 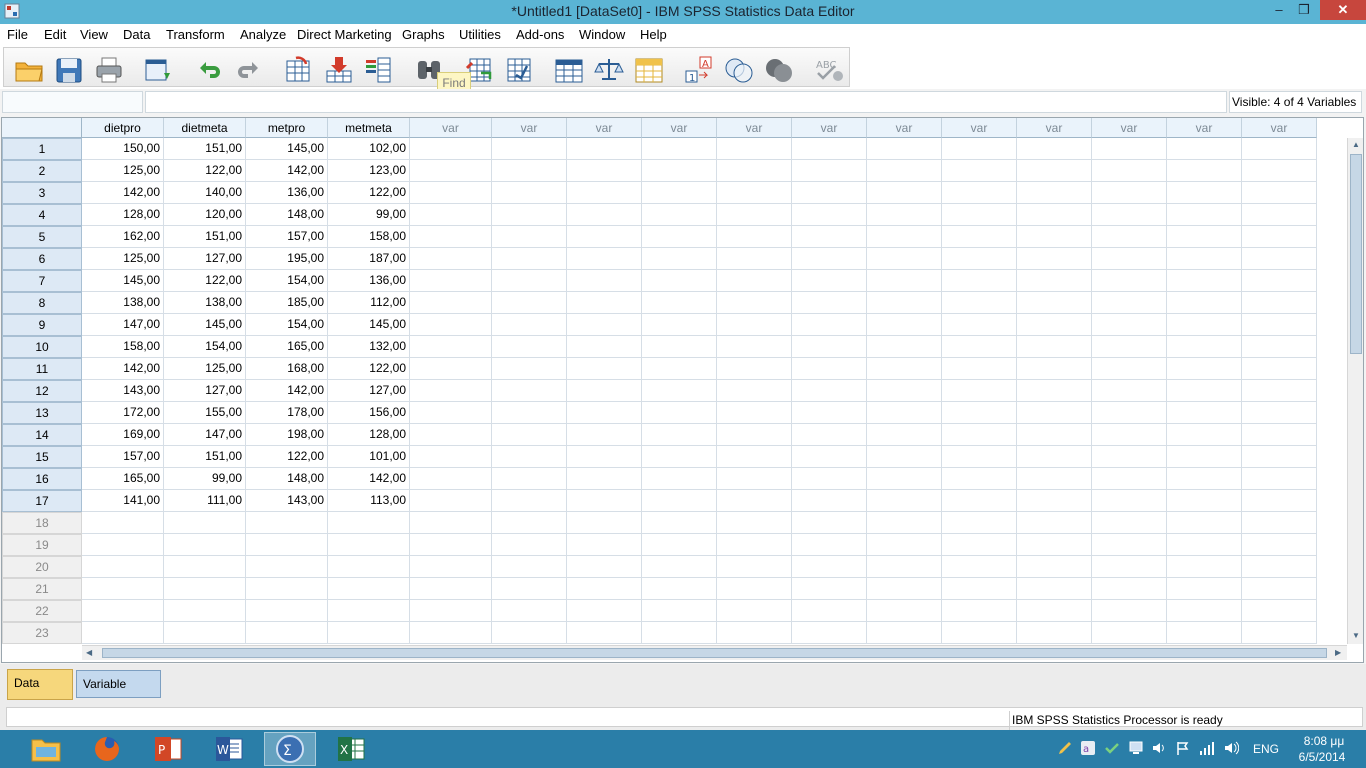 What do you see at coordinates (123, 215) in the screenshot?
I see `data-cell: 128,00` at bounding box center [123, 215].